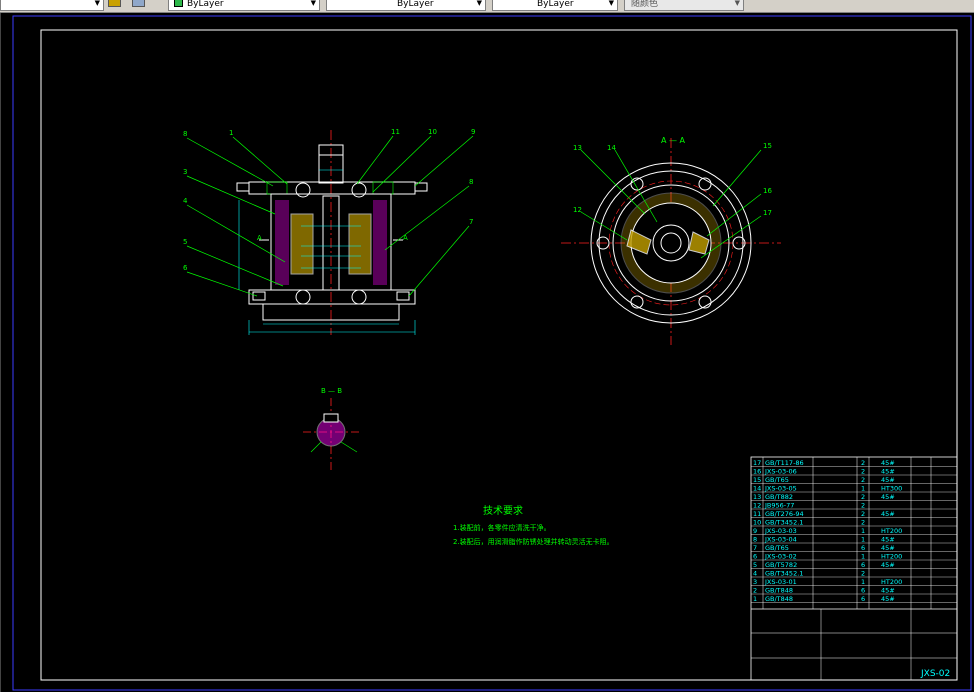  Describe the element at coordinates (259, 238) in the screenshot. I see `svg-text: A` at that location.